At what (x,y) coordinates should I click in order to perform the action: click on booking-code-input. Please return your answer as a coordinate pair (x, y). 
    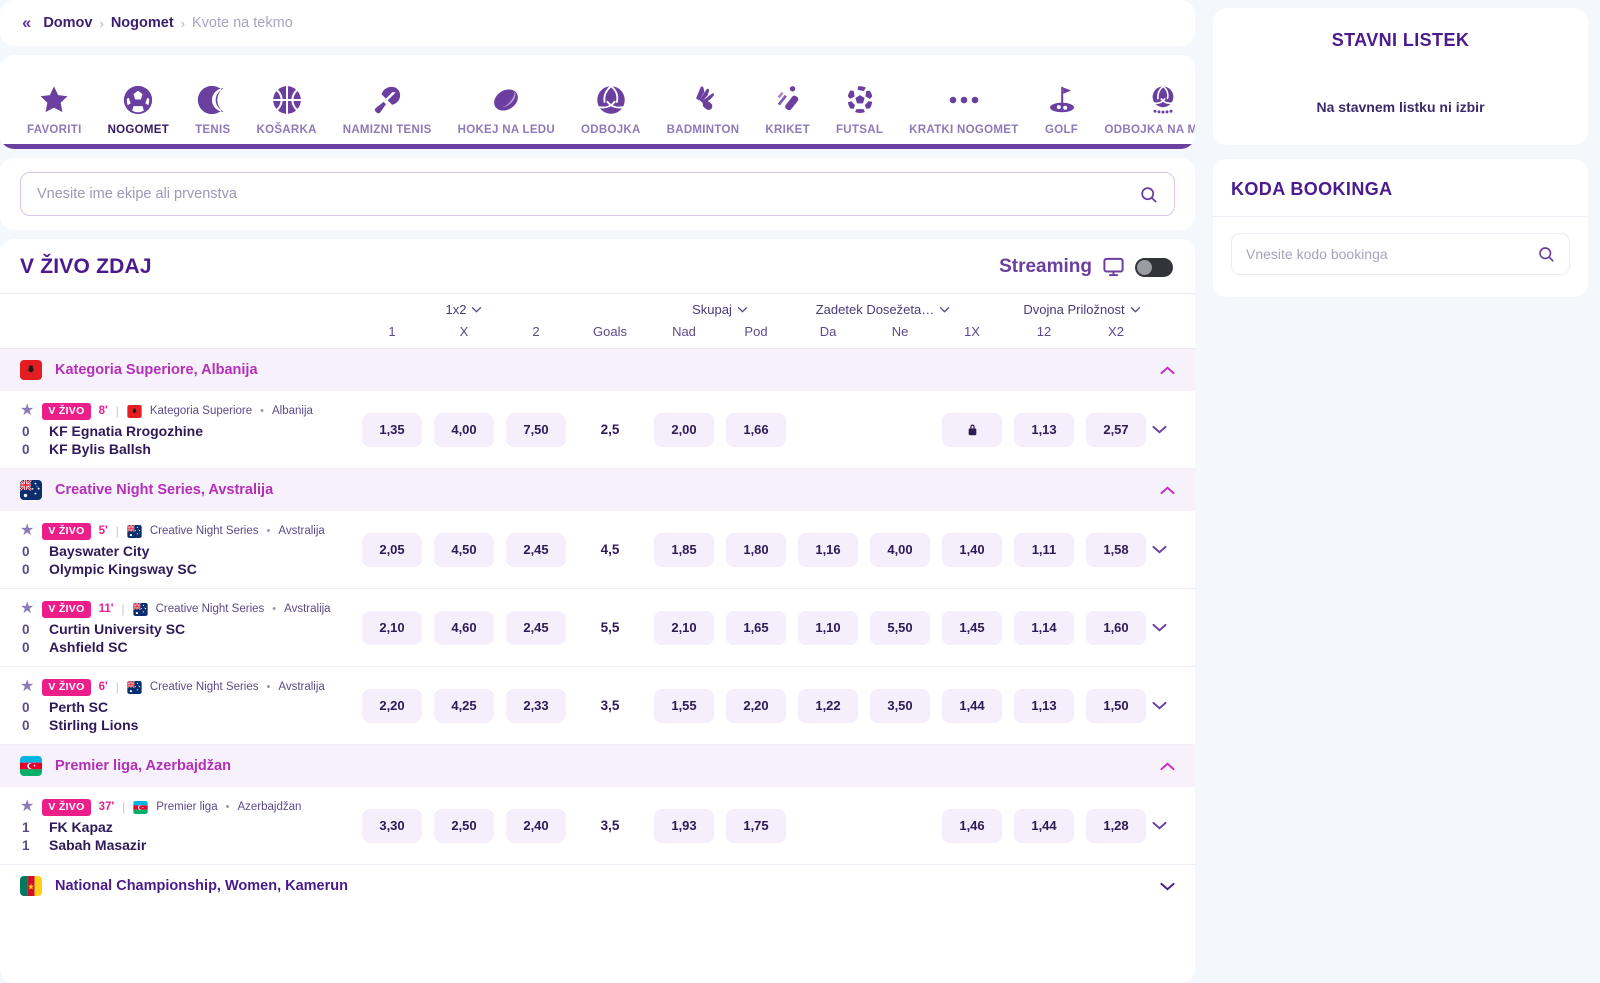
    Looking at the image, I should click on (1391, 254).